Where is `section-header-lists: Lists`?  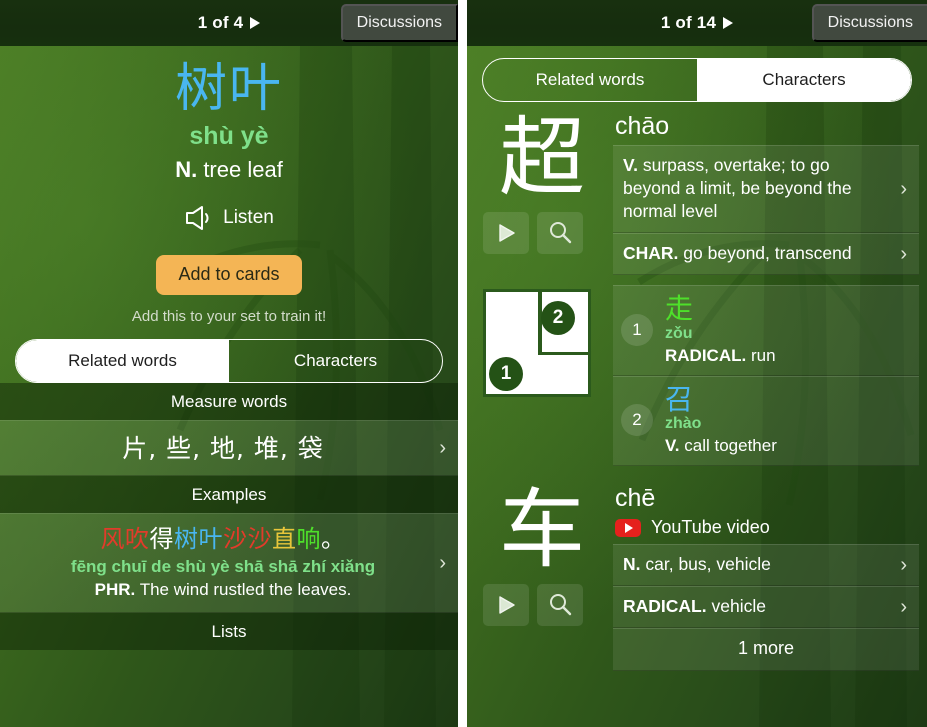
section-header-lists: Lists is located at coordinates (229, 632).